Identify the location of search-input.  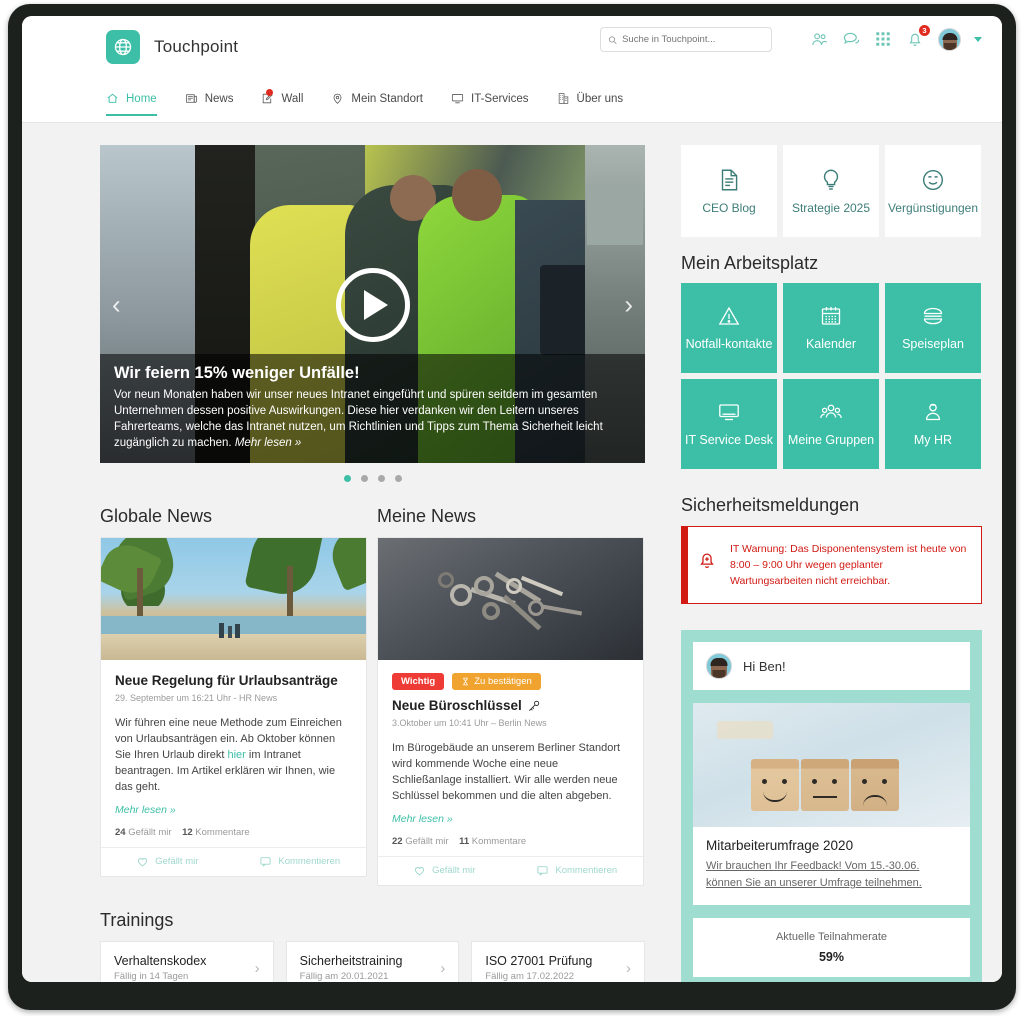
(693, 39).